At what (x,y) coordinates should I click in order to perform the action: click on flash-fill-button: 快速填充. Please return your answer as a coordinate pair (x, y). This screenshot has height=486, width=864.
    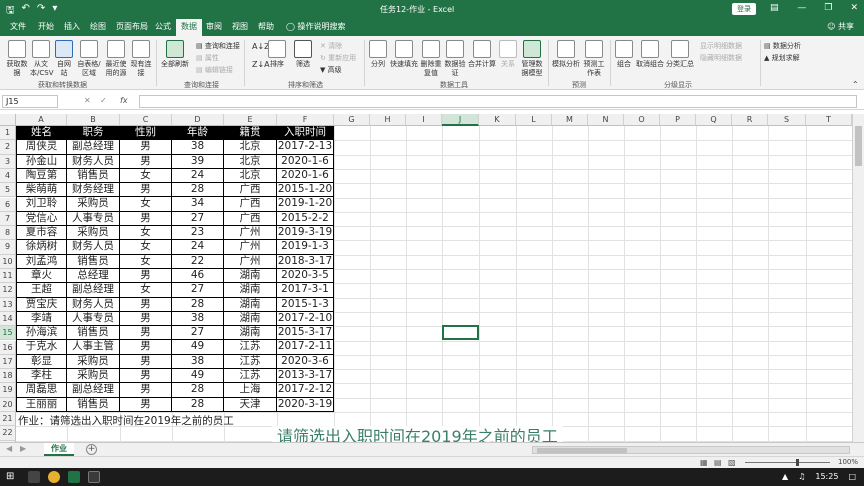
    Looking at the image, I should click on (404, 54).